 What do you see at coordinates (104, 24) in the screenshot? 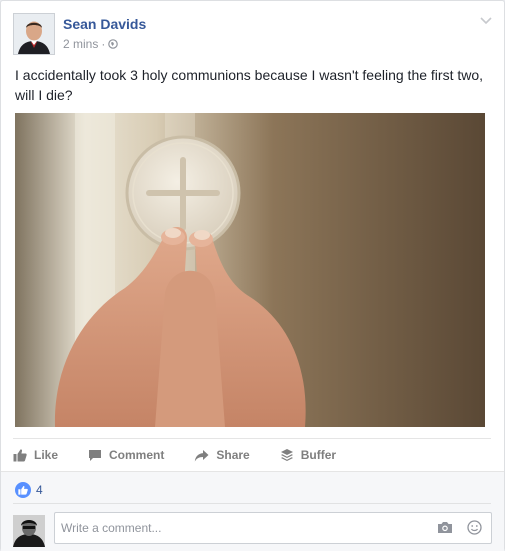
I see `author-name: Sean Davids` at bounding box center [104, 24].